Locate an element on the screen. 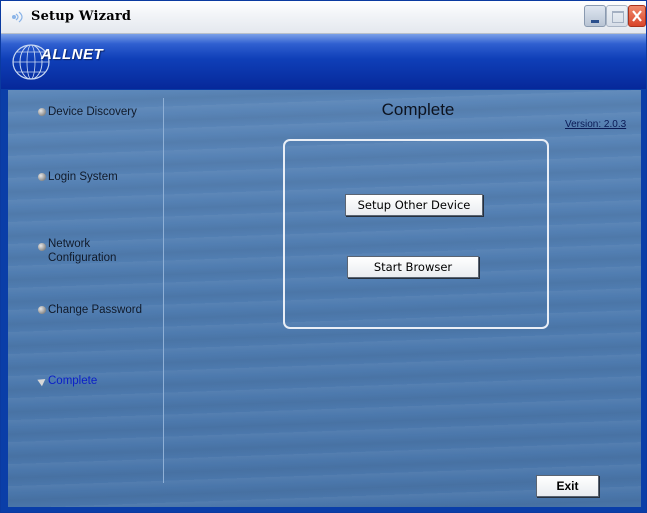 The image size is (647, 513). title-bar: Setup Wizard is located at coordinates (323, 17).